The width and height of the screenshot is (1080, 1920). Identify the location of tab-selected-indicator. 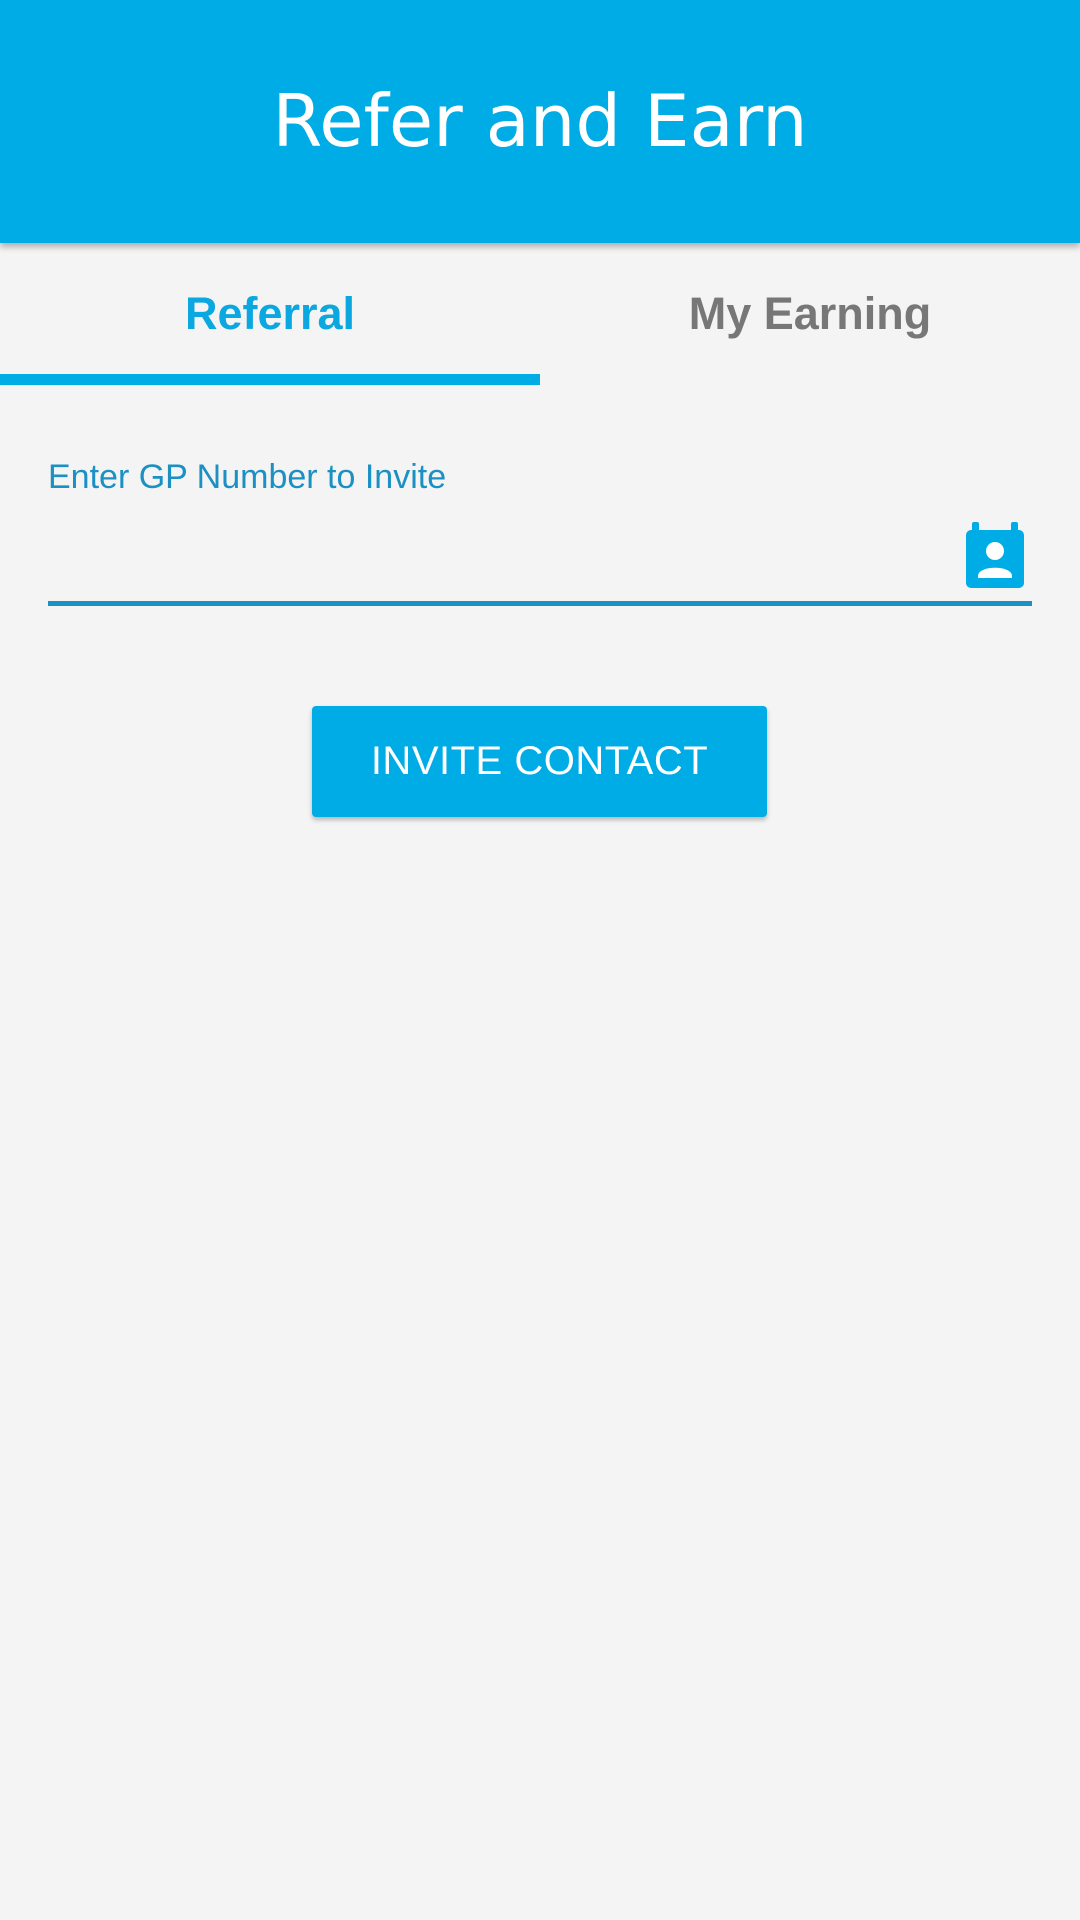
(270, 379).